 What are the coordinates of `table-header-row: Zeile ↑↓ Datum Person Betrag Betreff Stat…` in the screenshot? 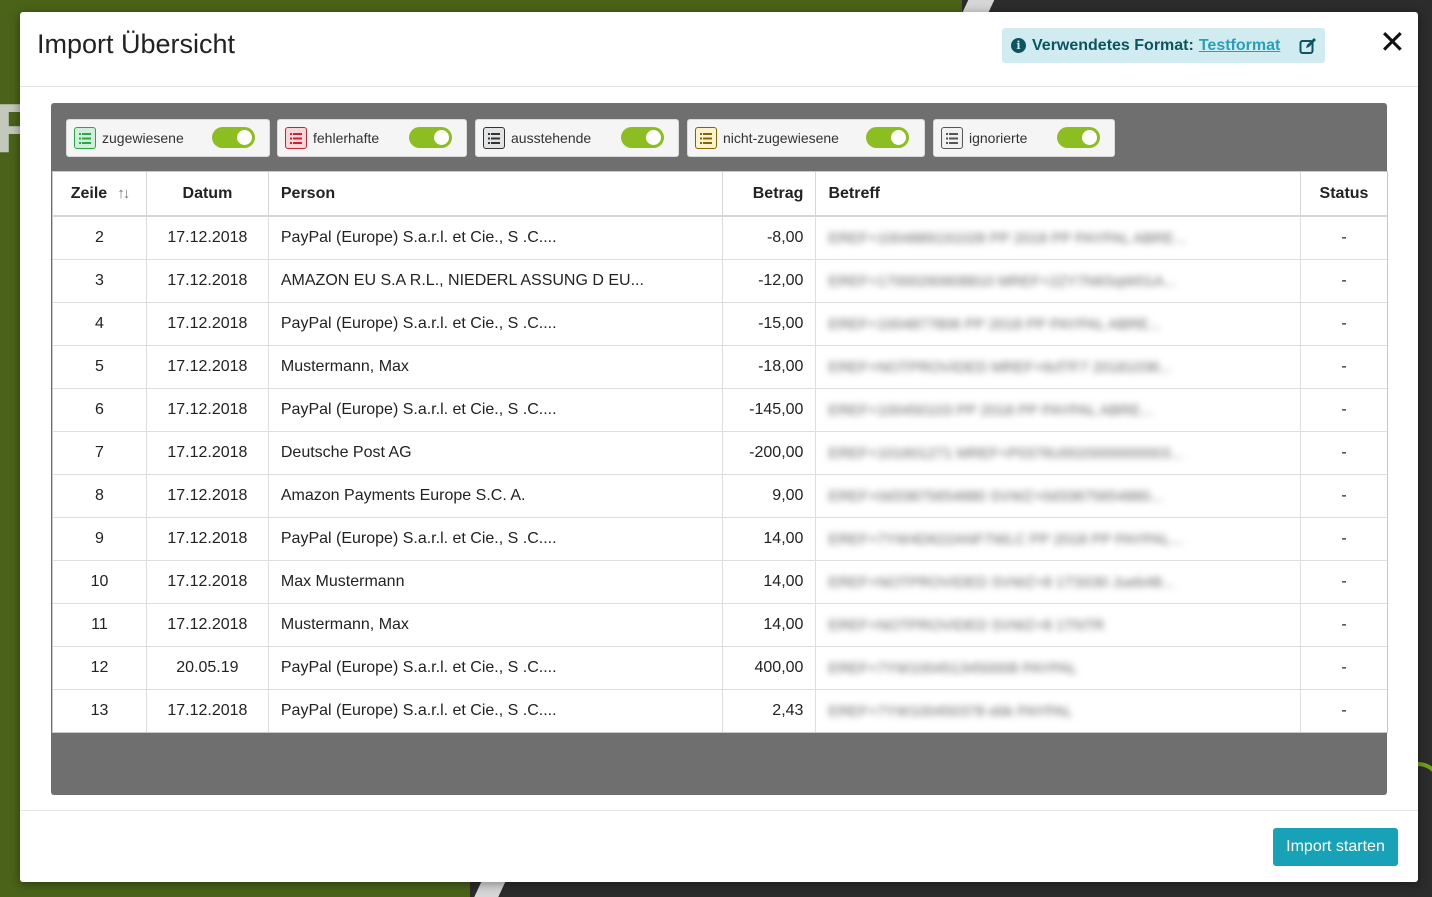 It's located at (720, 194).